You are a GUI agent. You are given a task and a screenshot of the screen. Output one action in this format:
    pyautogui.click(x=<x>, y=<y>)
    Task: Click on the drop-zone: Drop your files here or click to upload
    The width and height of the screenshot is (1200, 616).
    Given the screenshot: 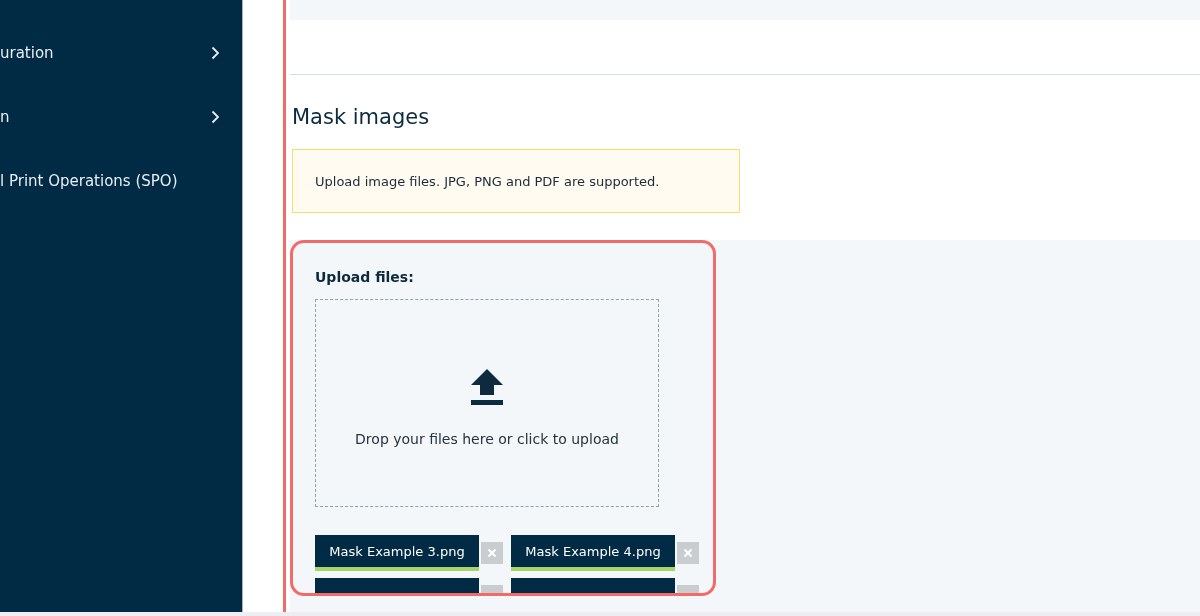 What is the action you would take?
    pyautogui.click(x=487, y=403)
    